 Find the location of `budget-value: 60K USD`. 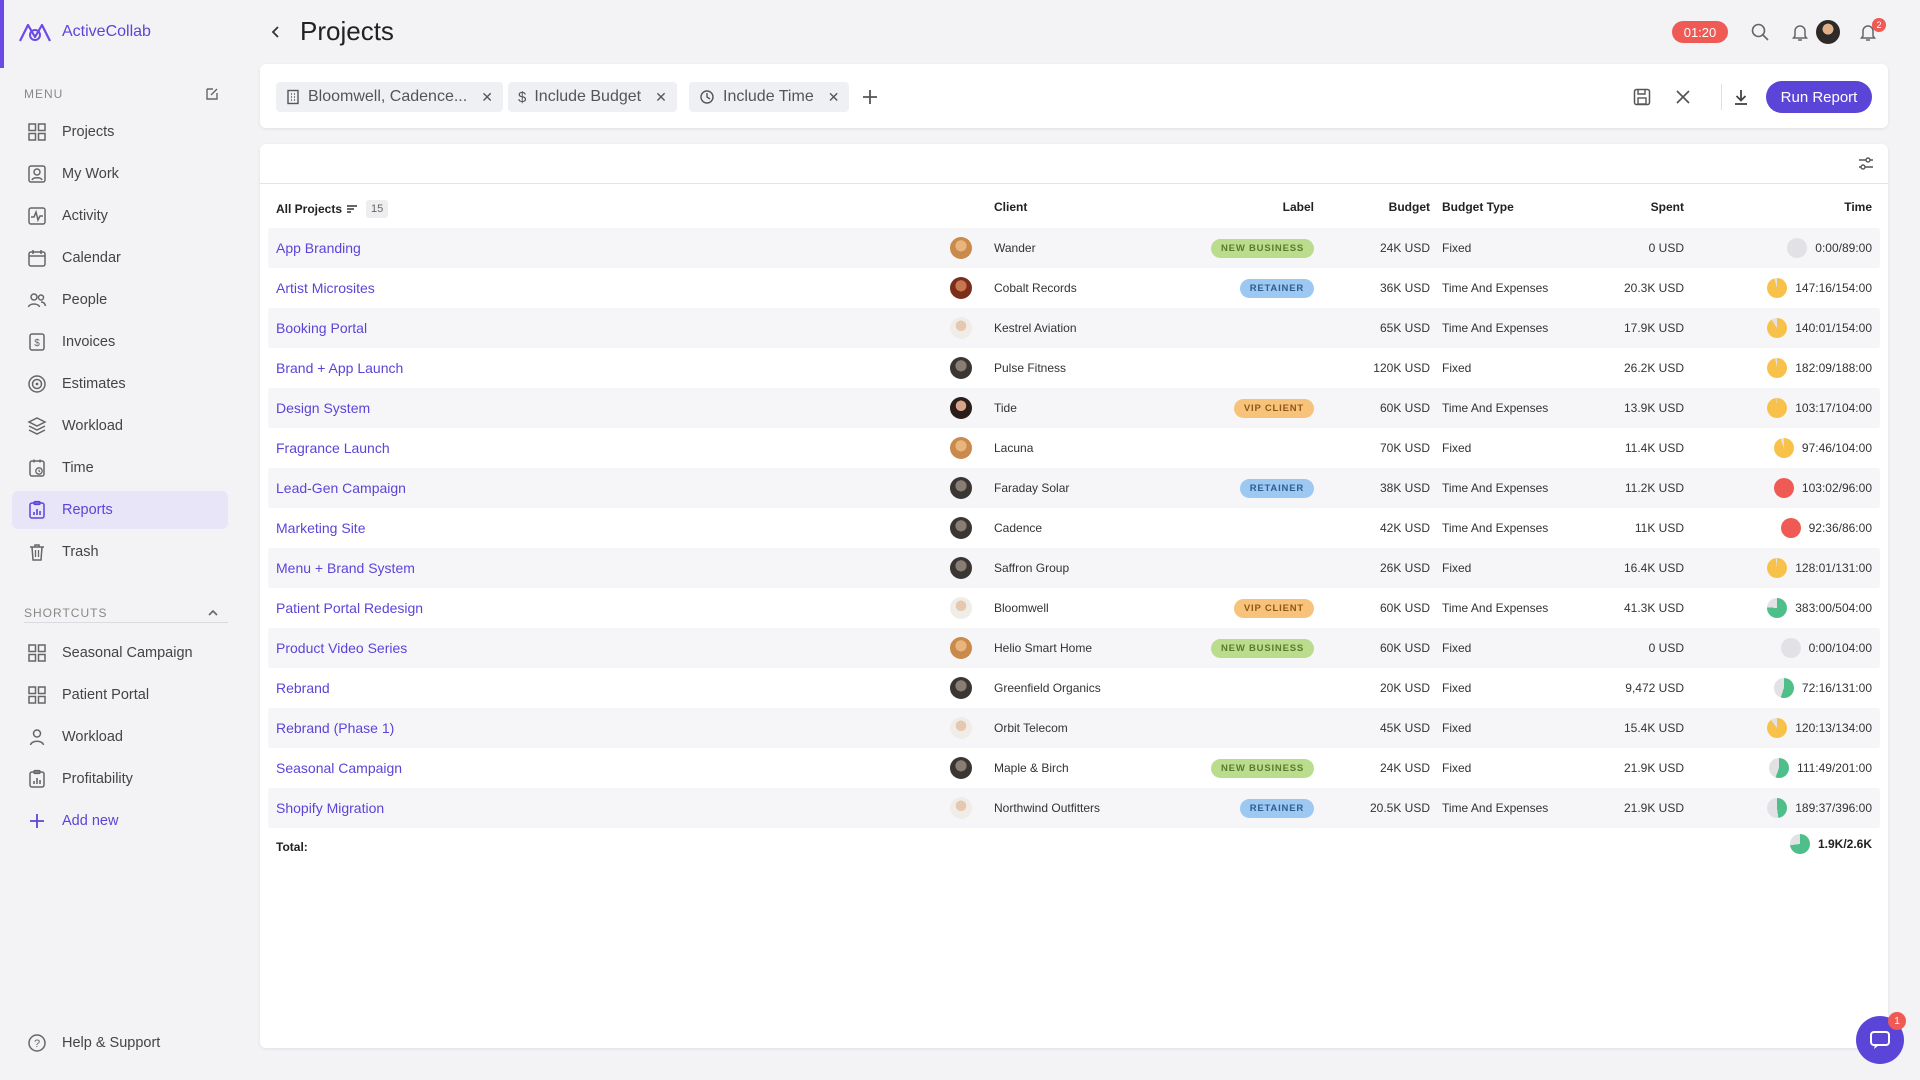

budget-value: 60K USD is located at coordinates (1404, 408).